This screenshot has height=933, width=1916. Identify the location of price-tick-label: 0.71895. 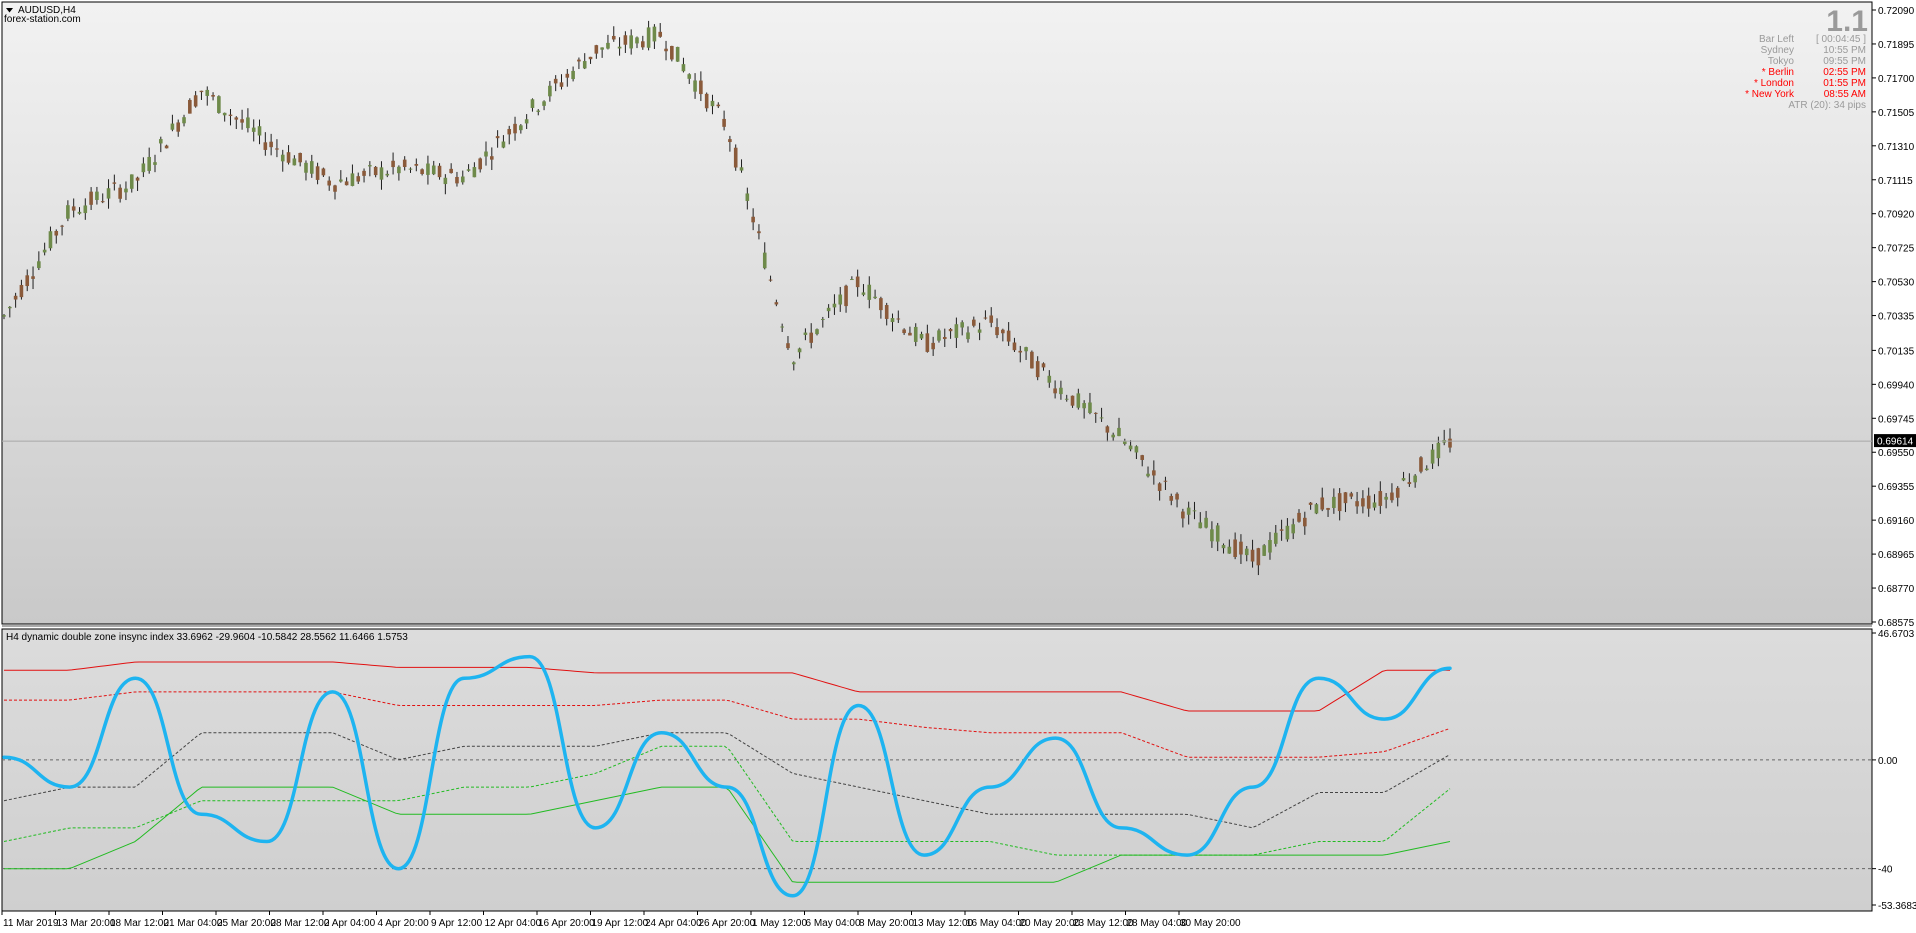
(1896, 45).